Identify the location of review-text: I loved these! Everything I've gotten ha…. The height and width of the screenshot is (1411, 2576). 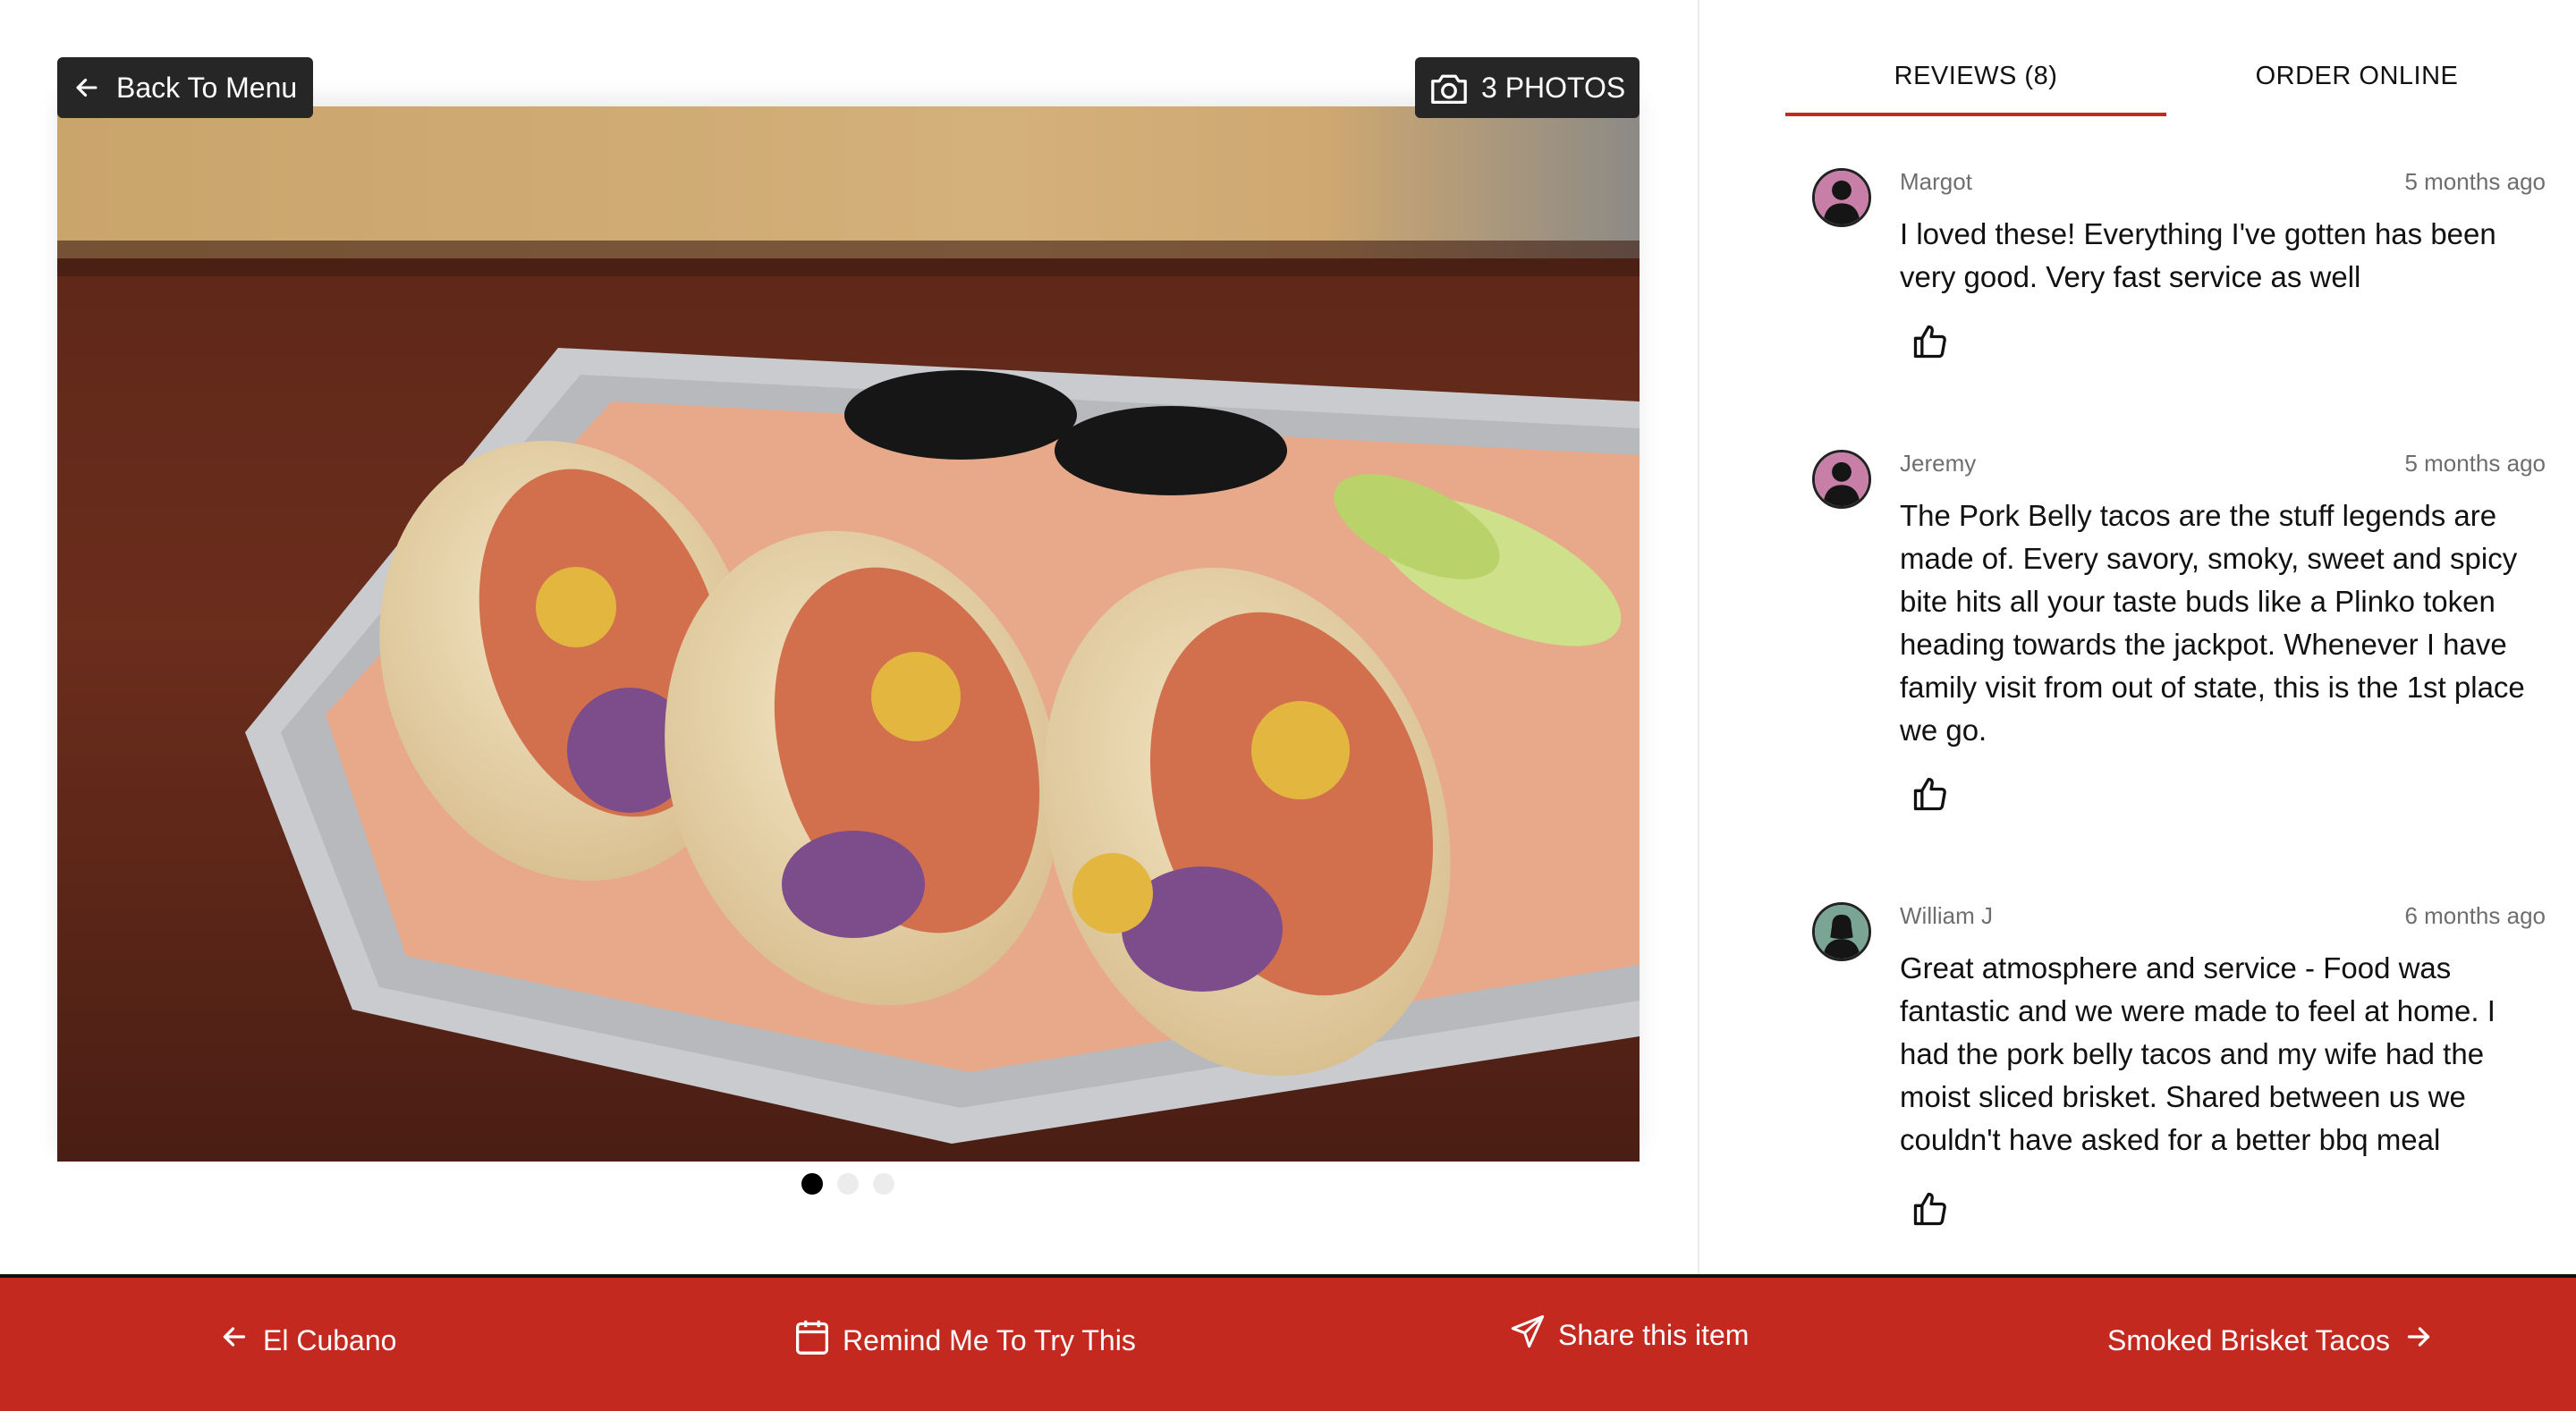
(2198, 255).